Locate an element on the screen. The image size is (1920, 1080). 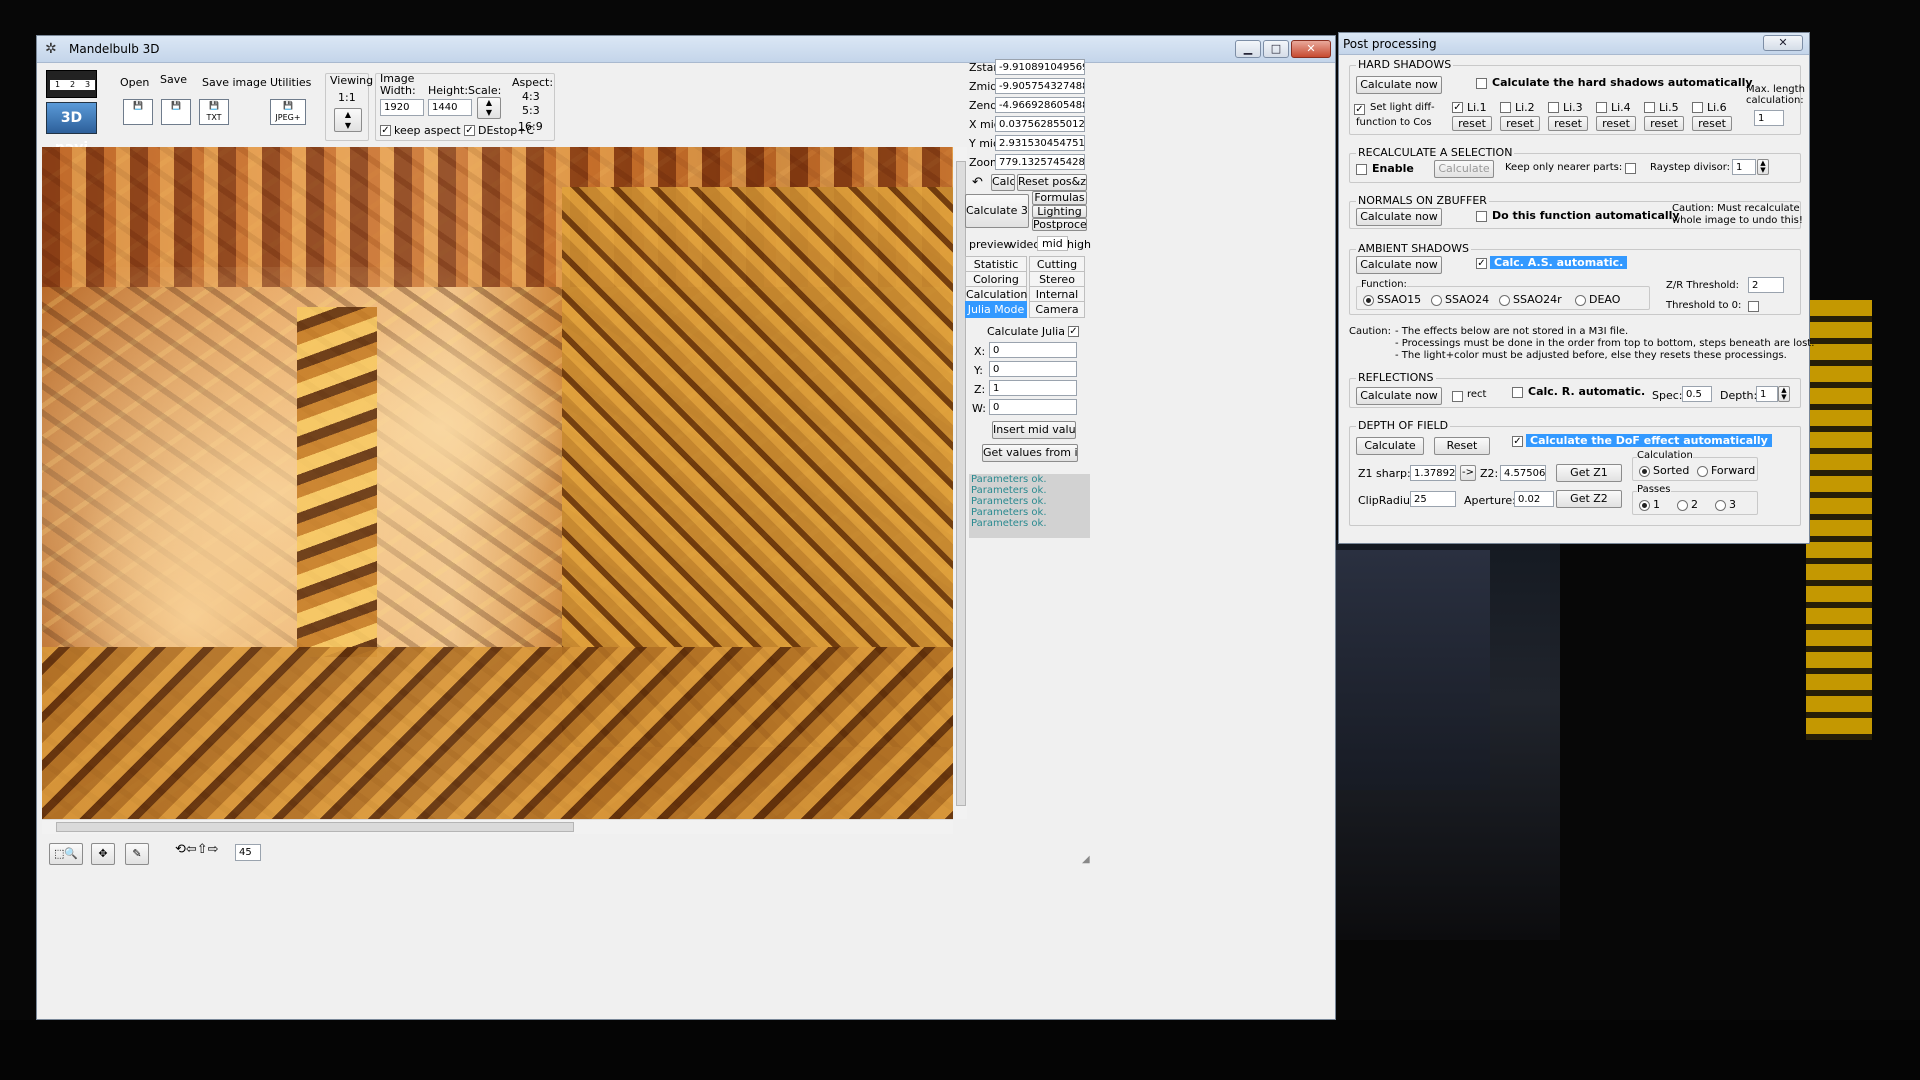
zmid-input: -9.90575432748813 is located at coordinates (1040, 86).